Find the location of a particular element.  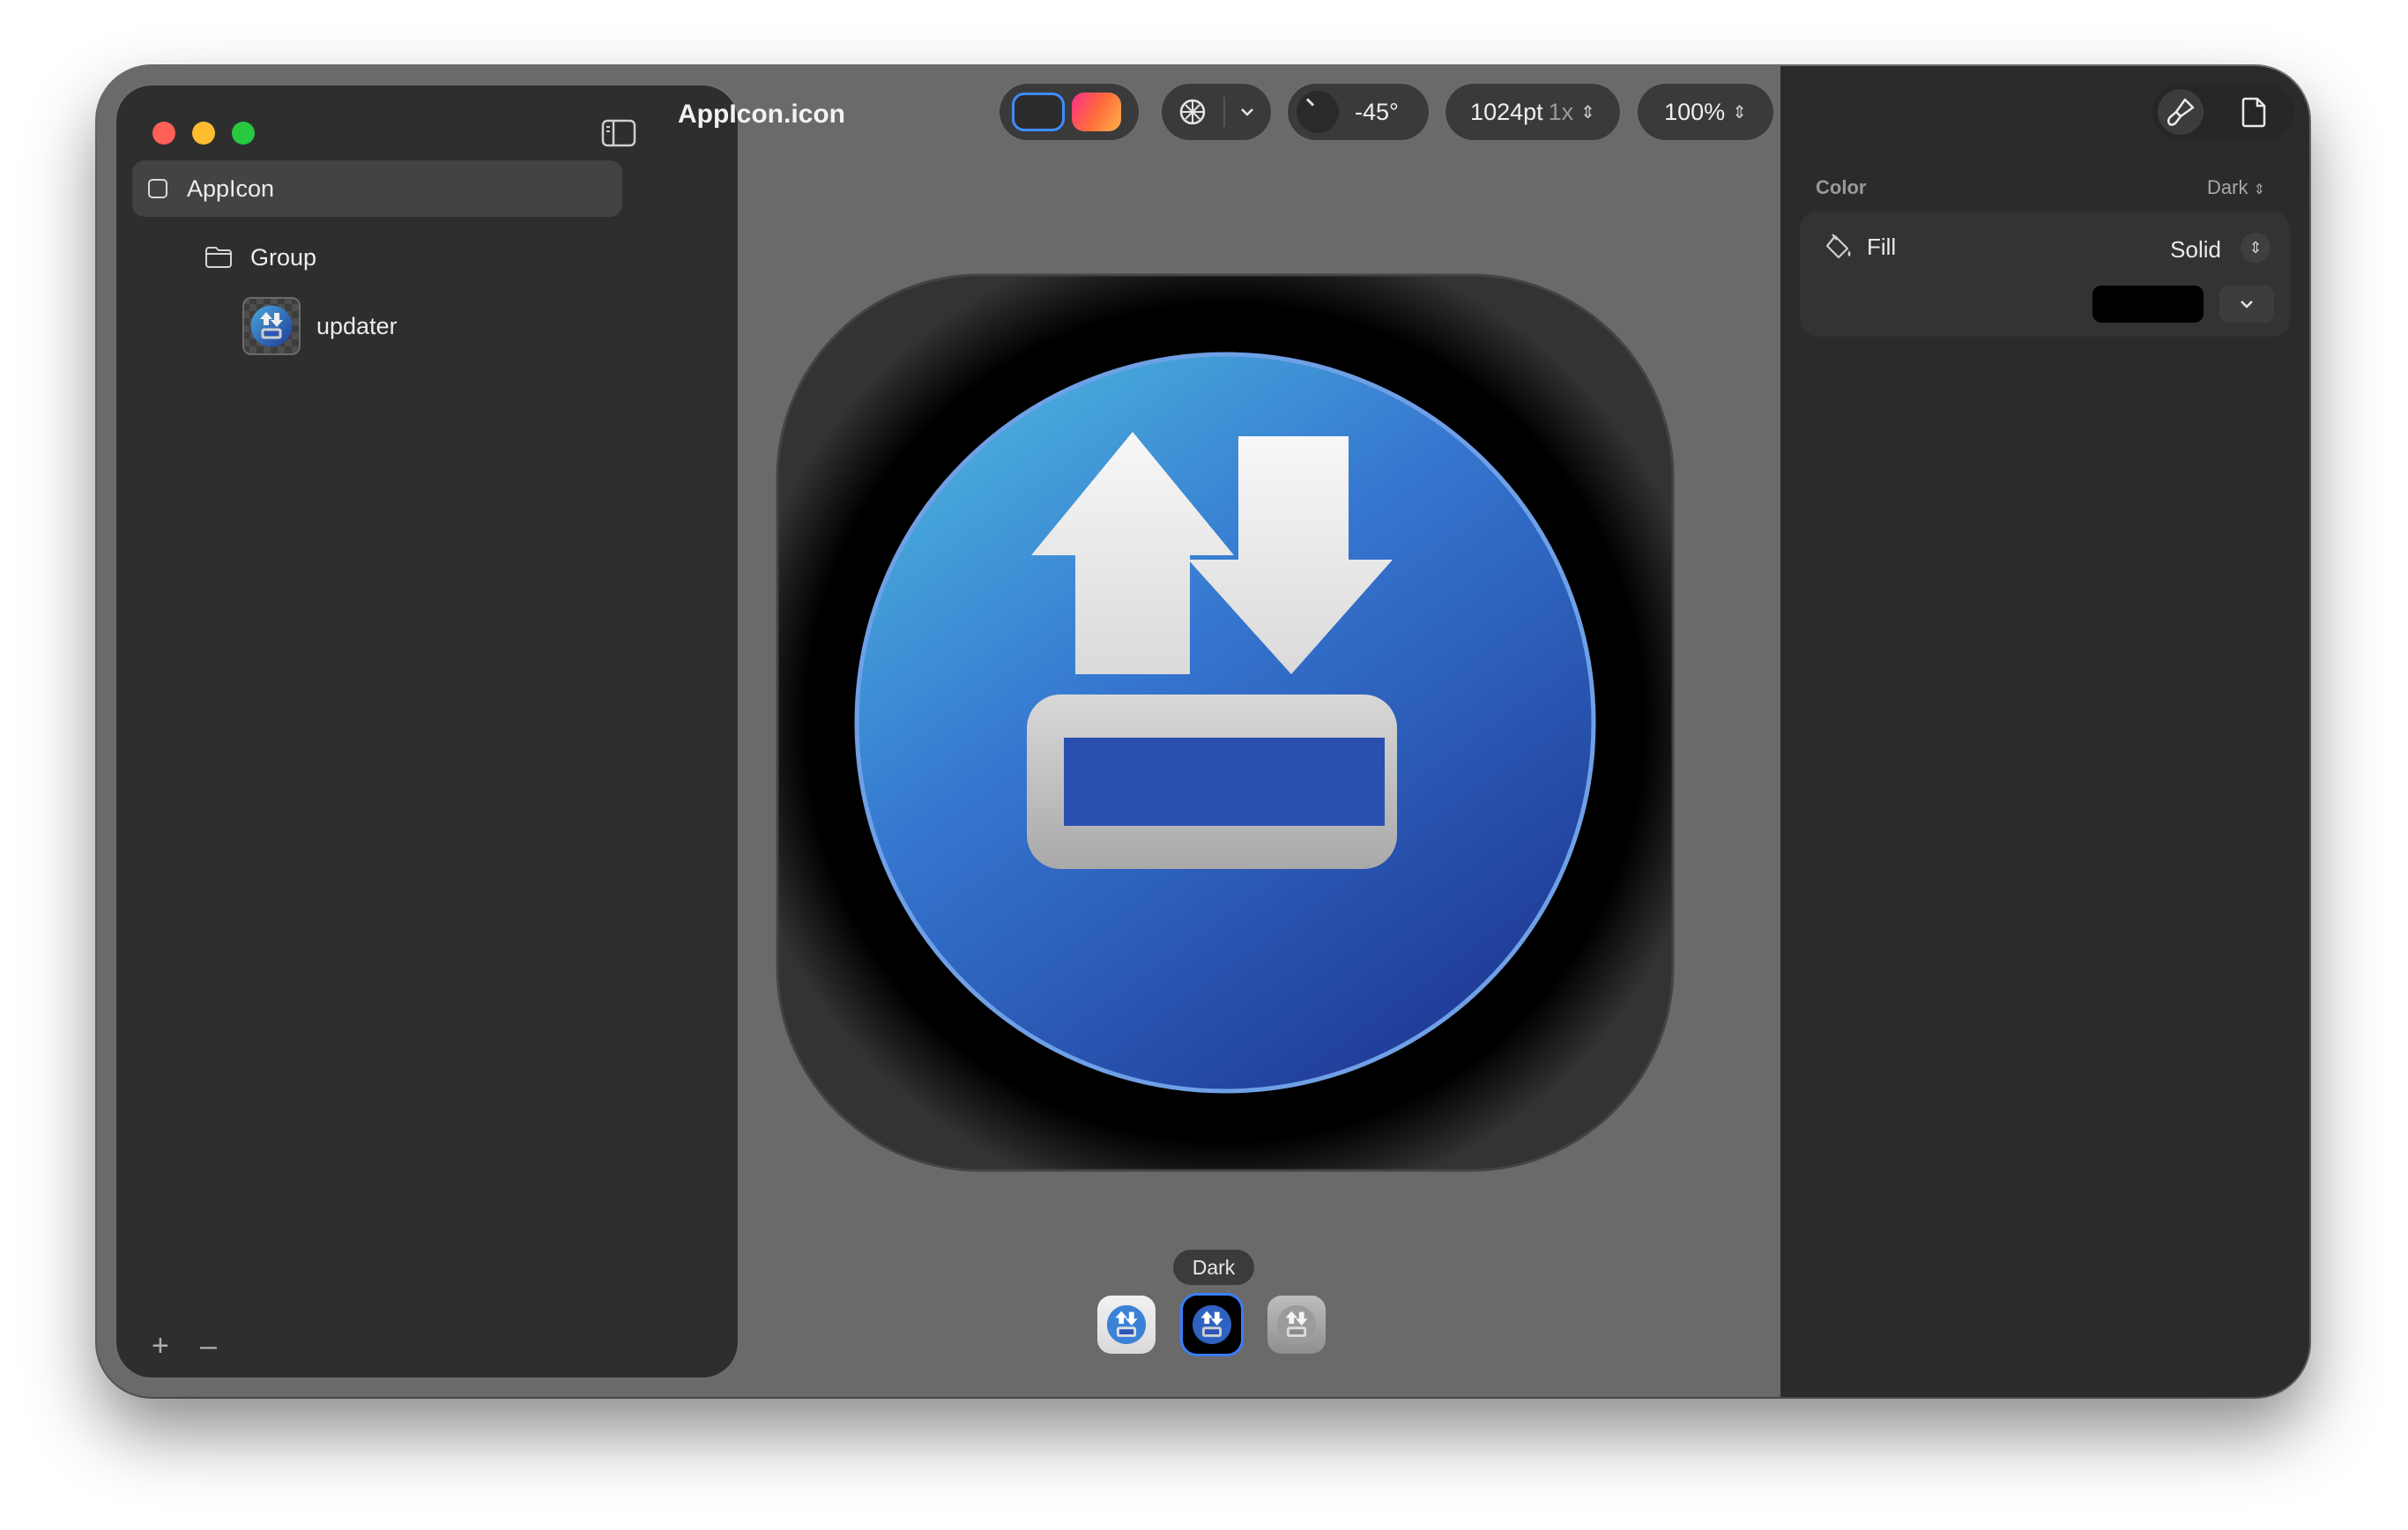

color-appearance-swatch is located at coordinates (1096, 112).